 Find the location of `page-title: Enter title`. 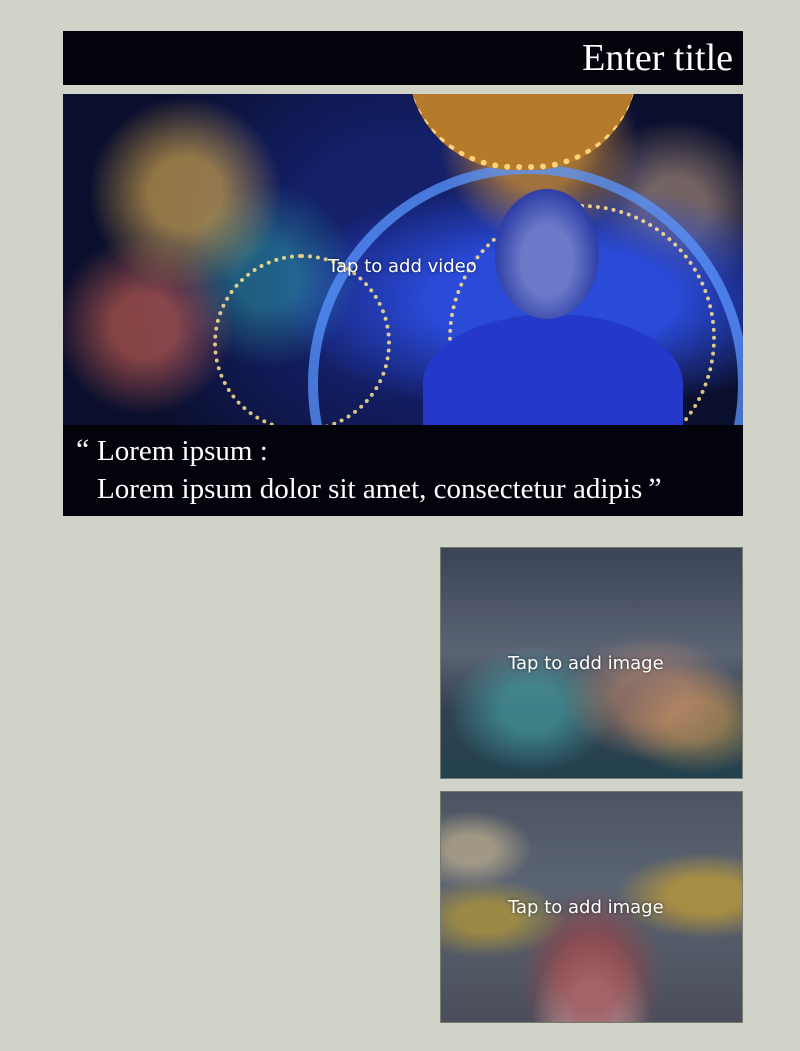

page-title: Enter title is located at coordinates (657, 58).